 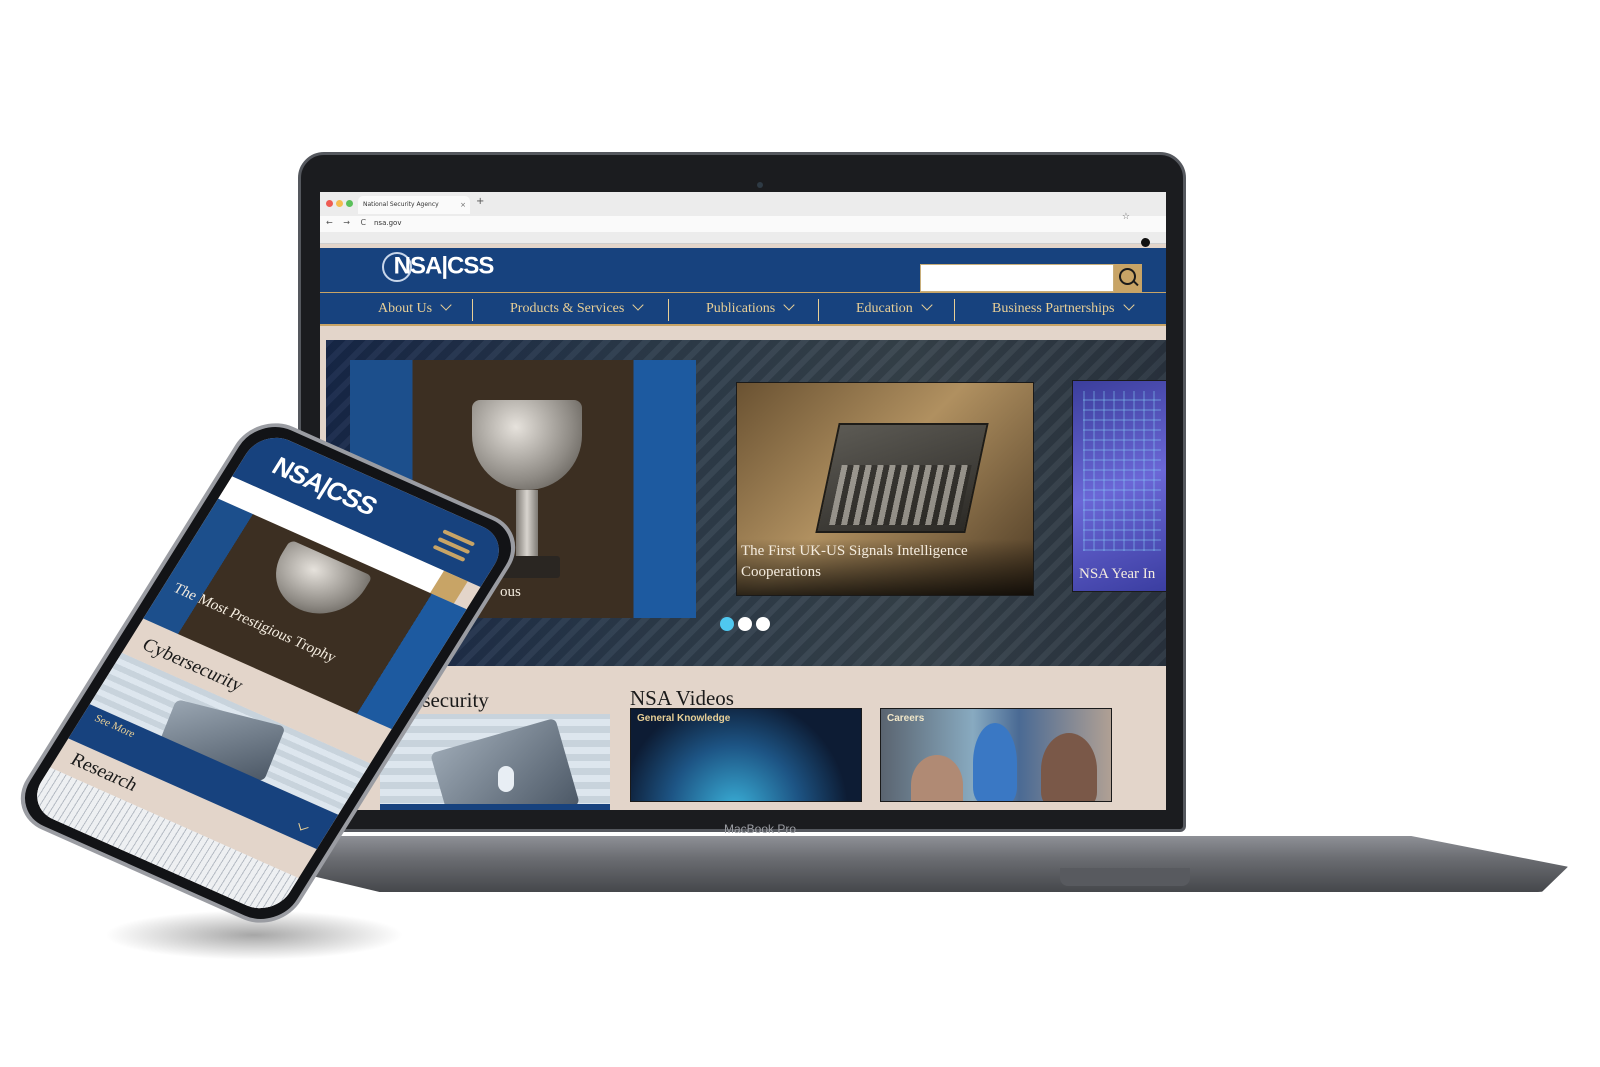 I want to click on address-bar: ← → C nsa.gov, so click(x=743, y=224).